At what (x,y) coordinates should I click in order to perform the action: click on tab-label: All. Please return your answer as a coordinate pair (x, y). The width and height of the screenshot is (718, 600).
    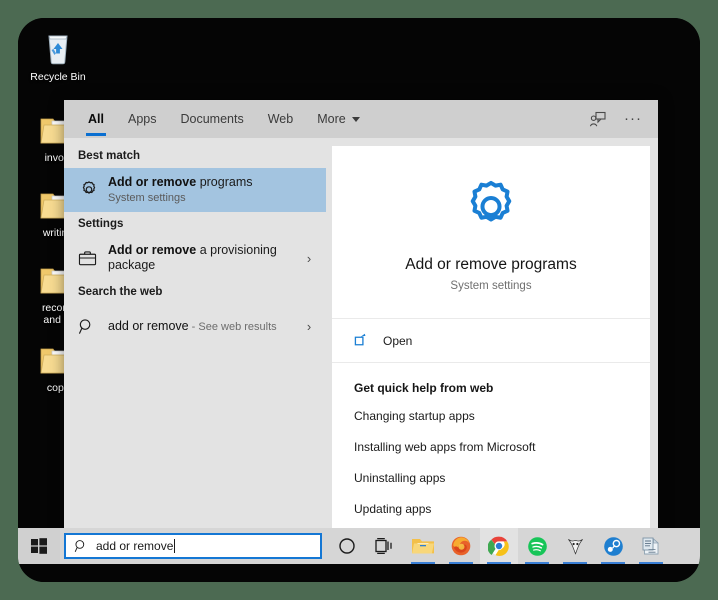
    Looking at the image, I should click on (96, 119).